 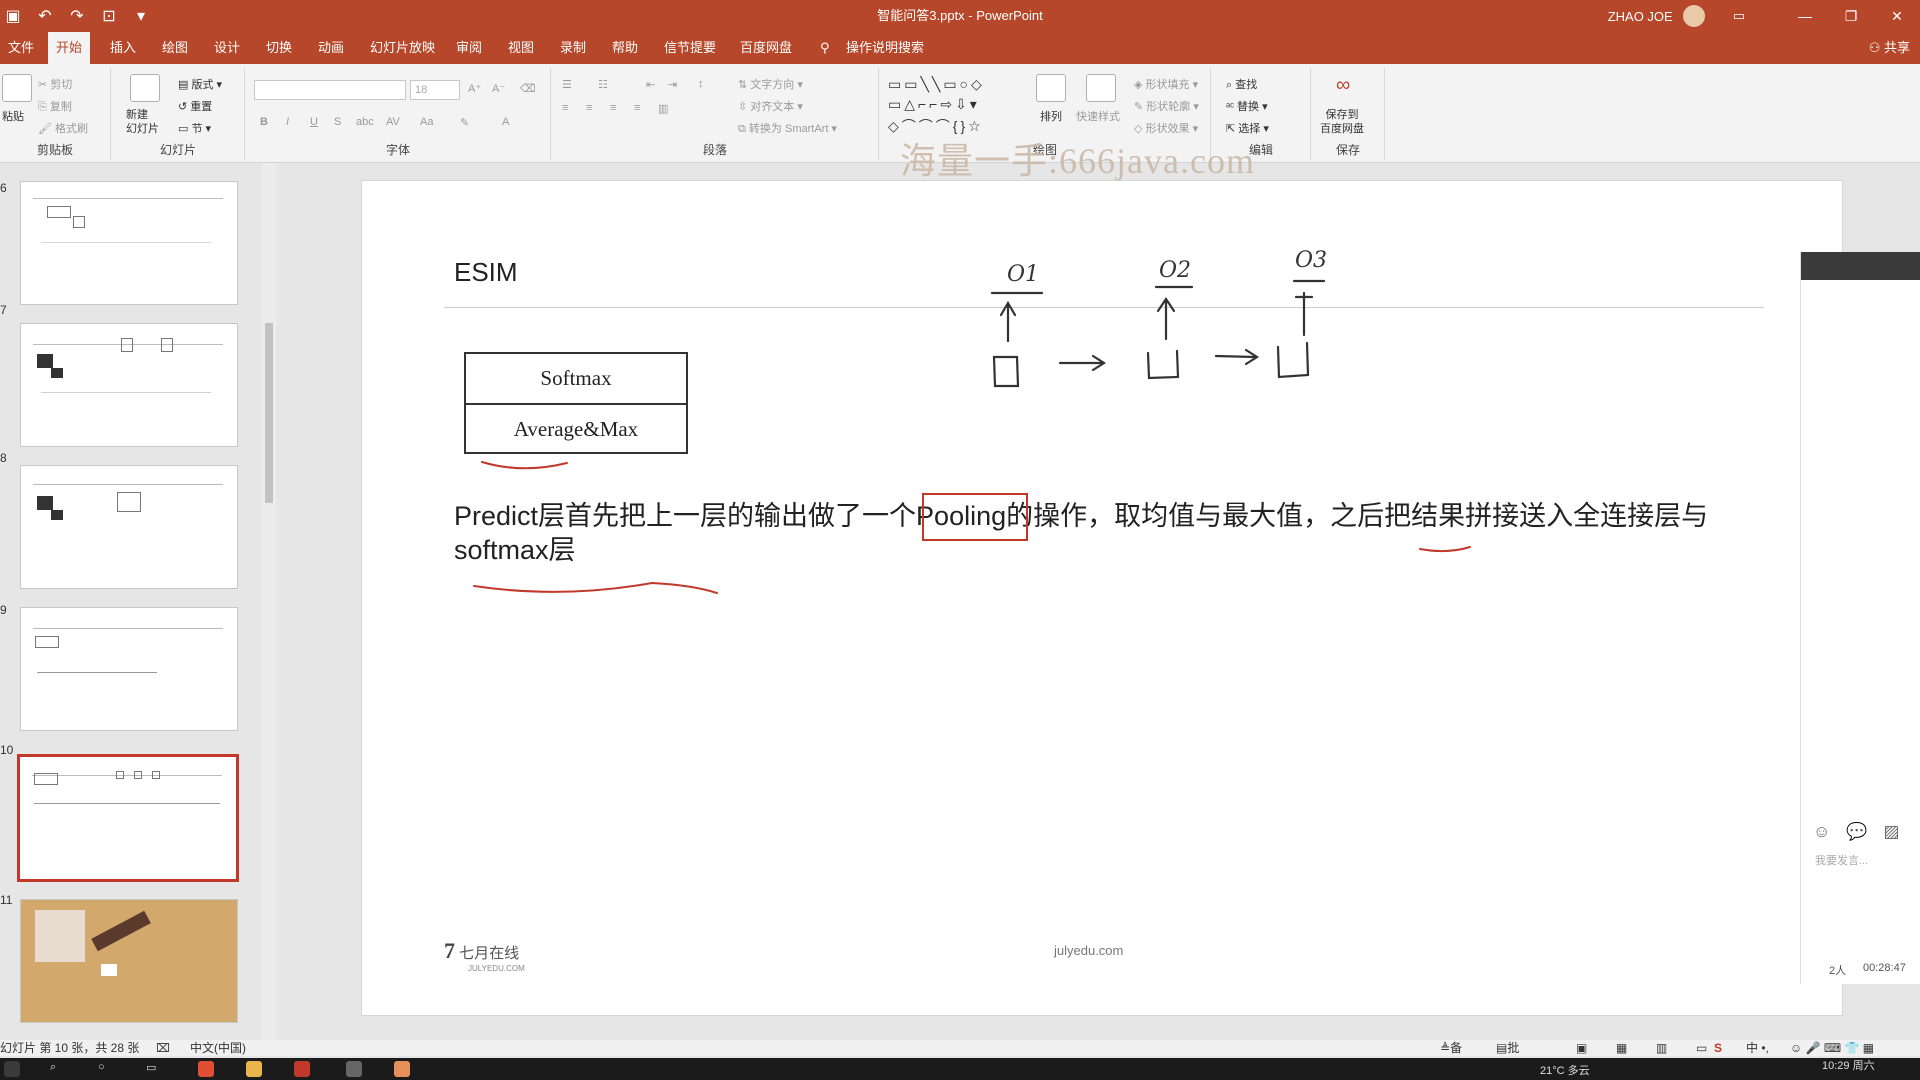 I want to click on tab-insert: 插入, so click(x=123, y=48).